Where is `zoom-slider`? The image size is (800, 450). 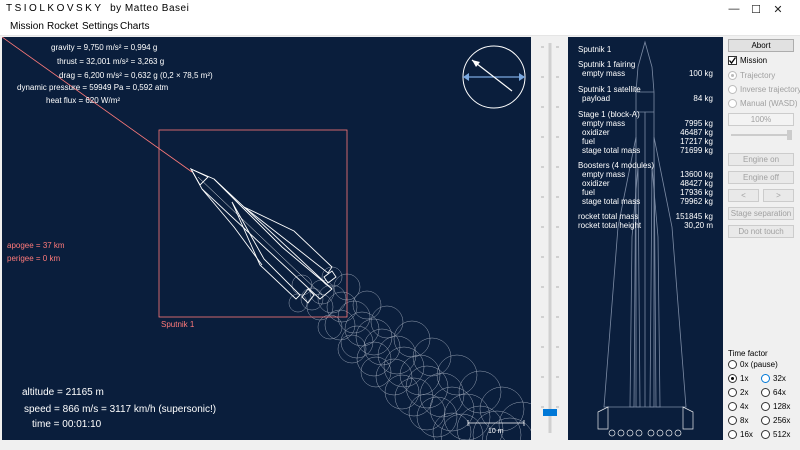 zoom-slider is located at coordinates (548, 238).